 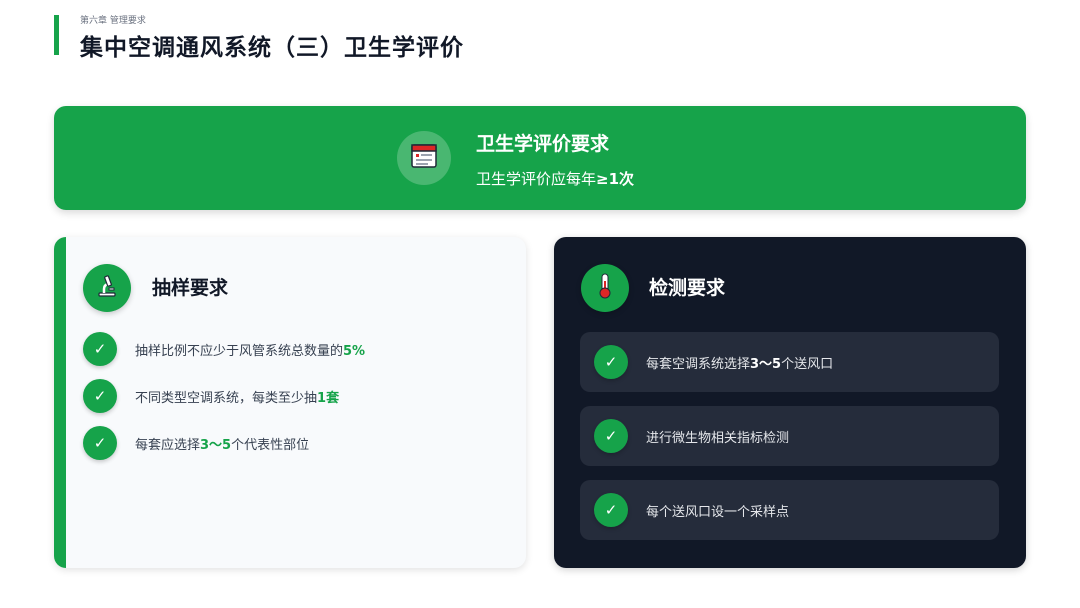 I want to click on item-highlight: 5%, so click(x=354, y=351).